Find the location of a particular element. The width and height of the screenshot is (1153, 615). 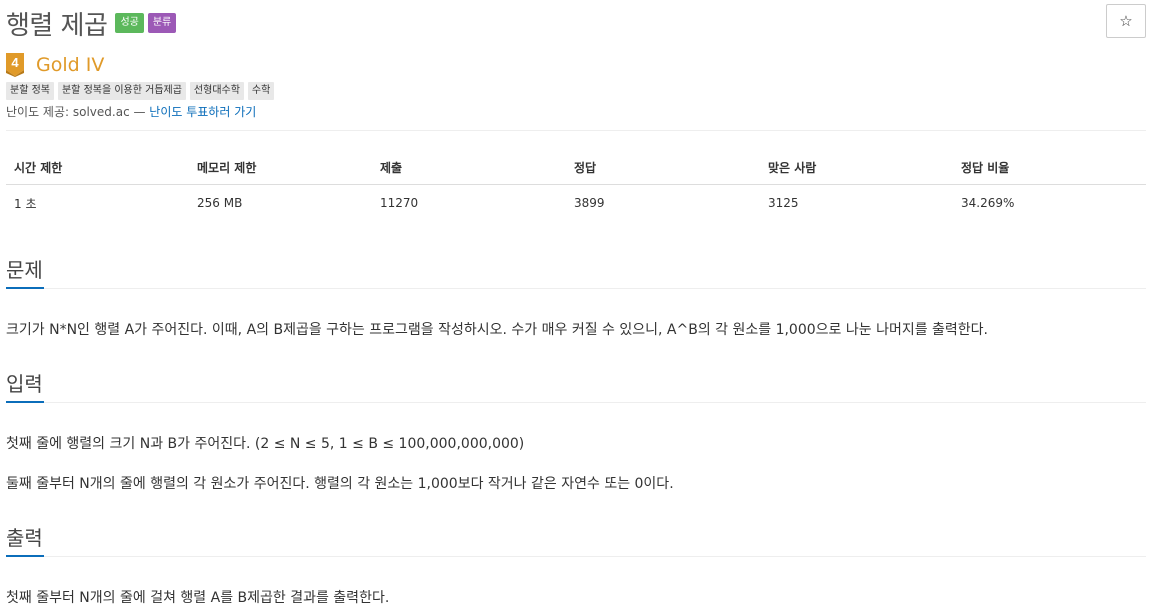

tag-math: 수학 is located at coordinates (261, 91).